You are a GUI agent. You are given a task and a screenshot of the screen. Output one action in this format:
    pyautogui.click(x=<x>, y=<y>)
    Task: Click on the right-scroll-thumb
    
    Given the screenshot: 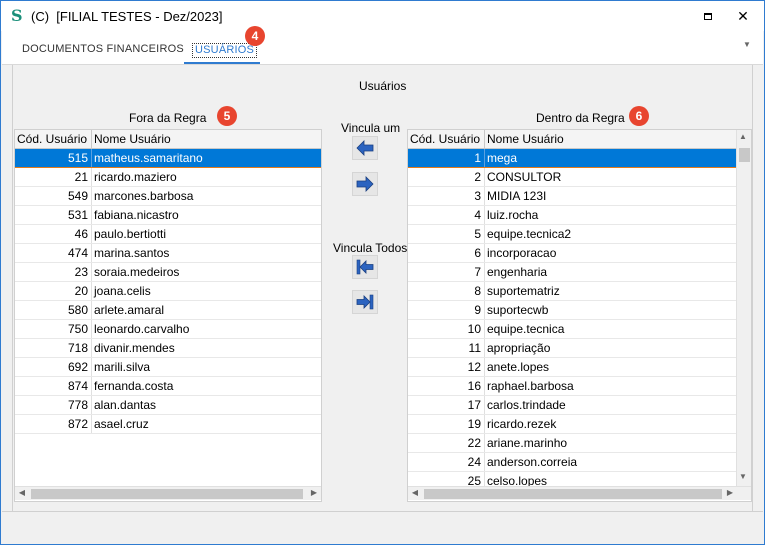 What is the action you would take?
    pyautogui.click(x=573, y=494)
    